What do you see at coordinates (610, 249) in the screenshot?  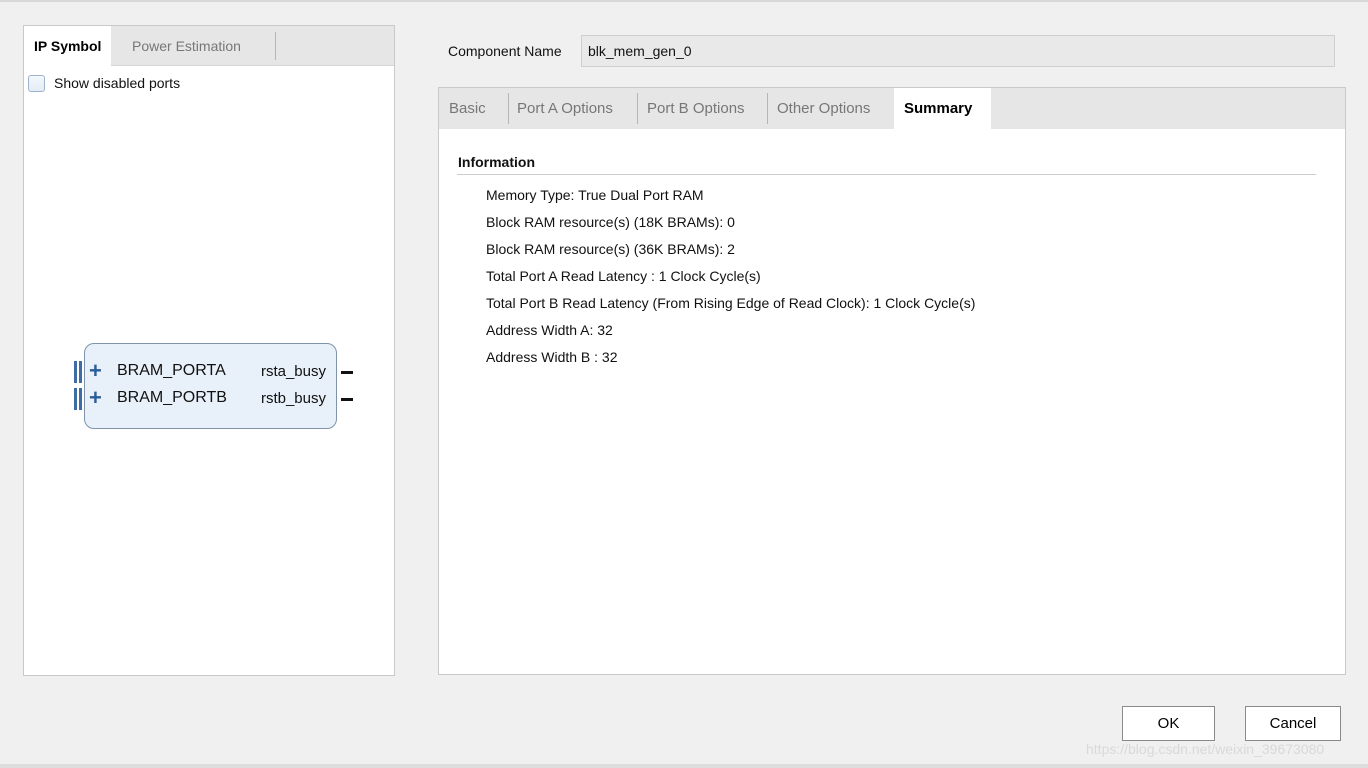 I see `bram-36k-line: Block RAM resource(s) (36K BRAMs): 2` at bounding box center [610, 249].